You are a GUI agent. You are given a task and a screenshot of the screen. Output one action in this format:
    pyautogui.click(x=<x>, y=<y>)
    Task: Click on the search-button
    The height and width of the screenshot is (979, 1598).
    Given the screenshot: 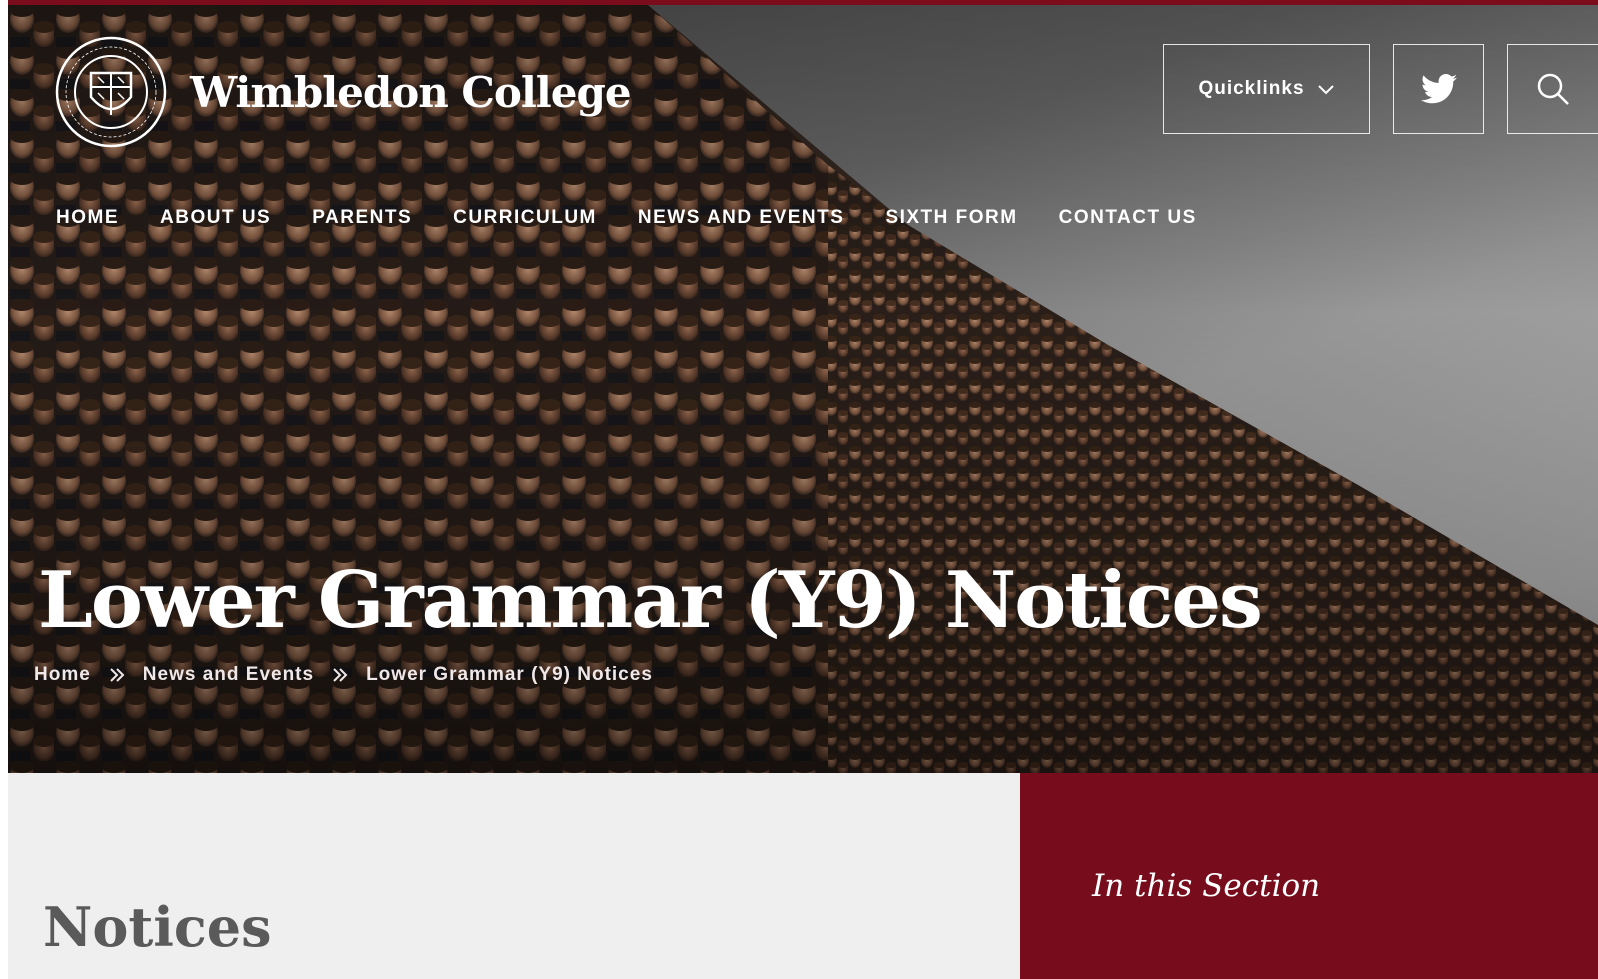 What is the action you would take?
    pyautogui.click(x=1552, y=89)
    